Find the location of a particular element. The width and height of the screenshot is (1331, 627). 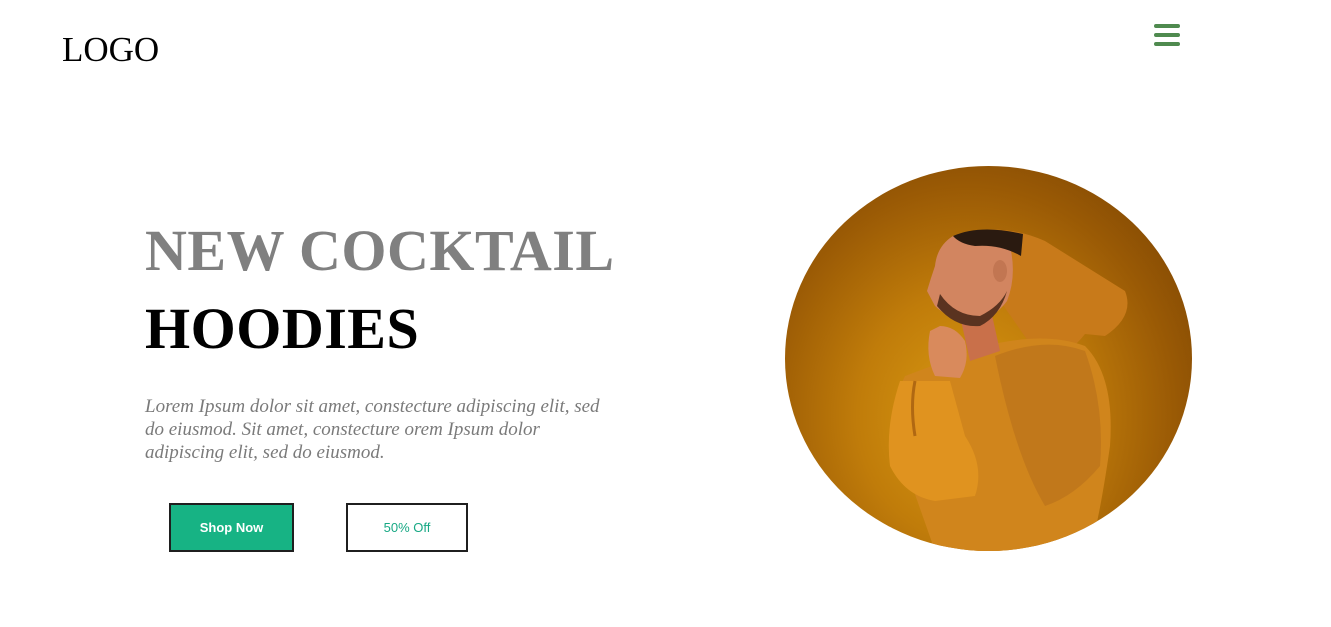

headline-new-cocktail: NEW COCKTAIL is located at coordinates (380, 250).